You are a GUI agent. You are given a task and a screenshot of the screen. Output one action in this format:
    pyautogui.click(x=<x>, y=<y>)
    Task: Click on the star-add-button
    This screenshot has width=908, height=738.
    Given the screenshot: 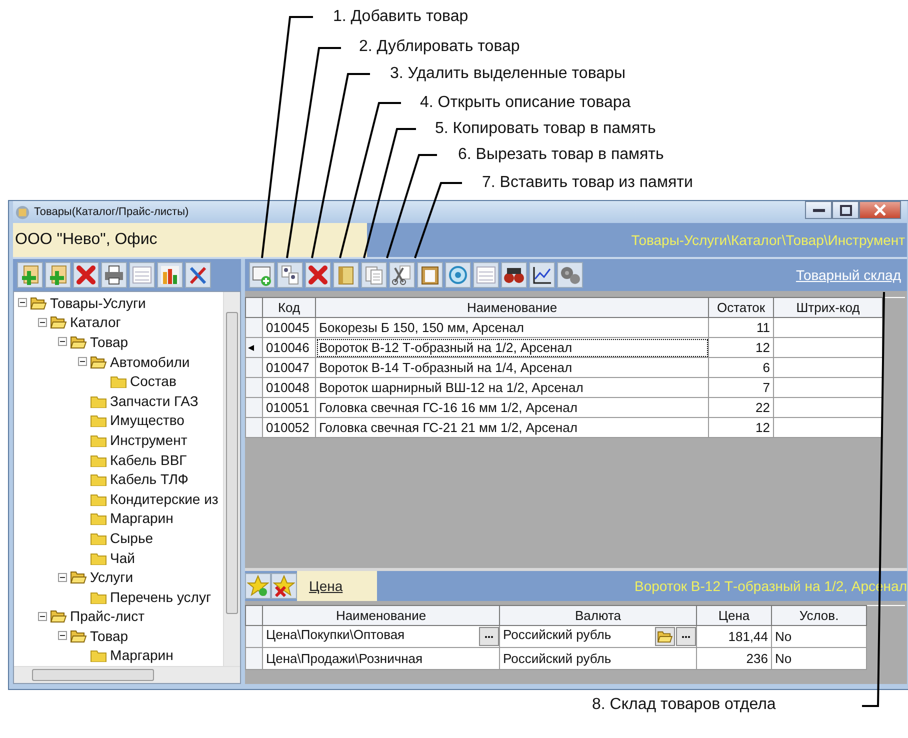 What is the action you would take?
    pyautogui.click(x=258, y=586)
    